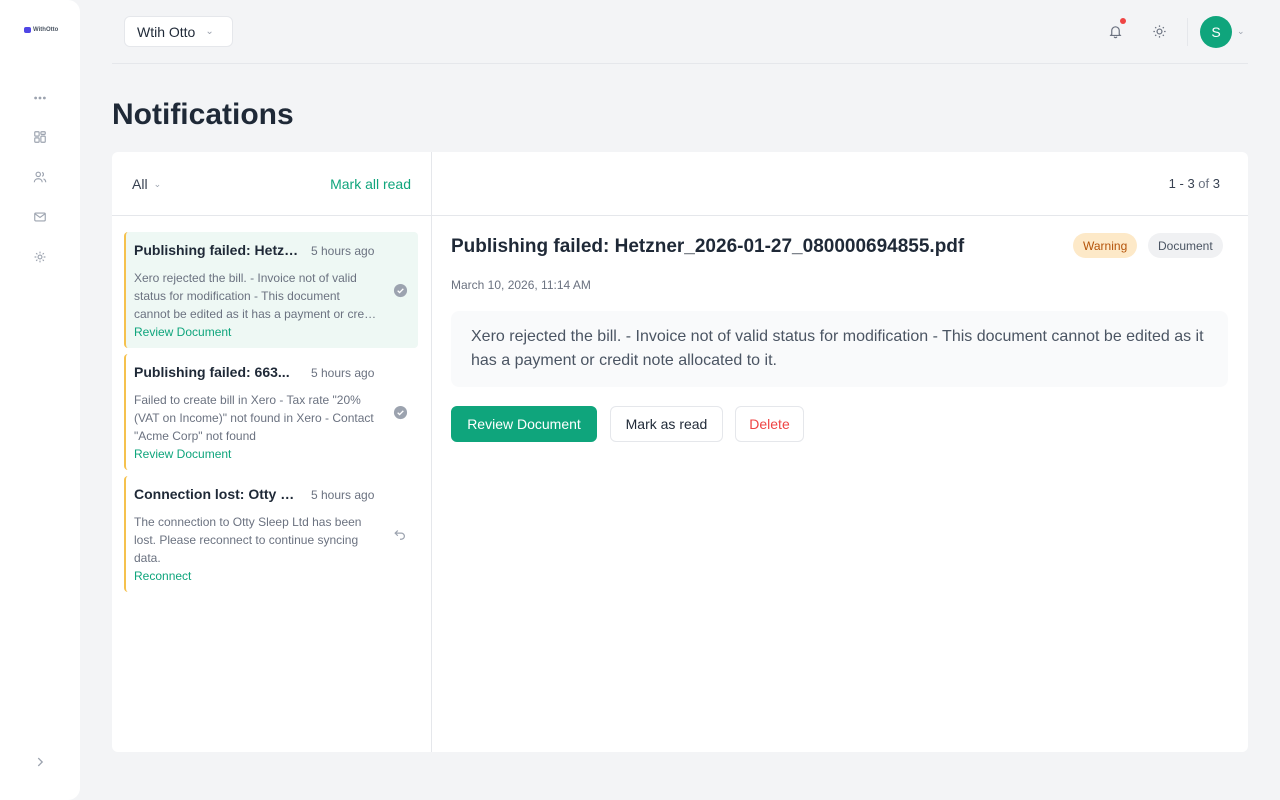 The height and width of the screenshot is (800, 1280). I want to click on mail-icon, so click(40, 217).